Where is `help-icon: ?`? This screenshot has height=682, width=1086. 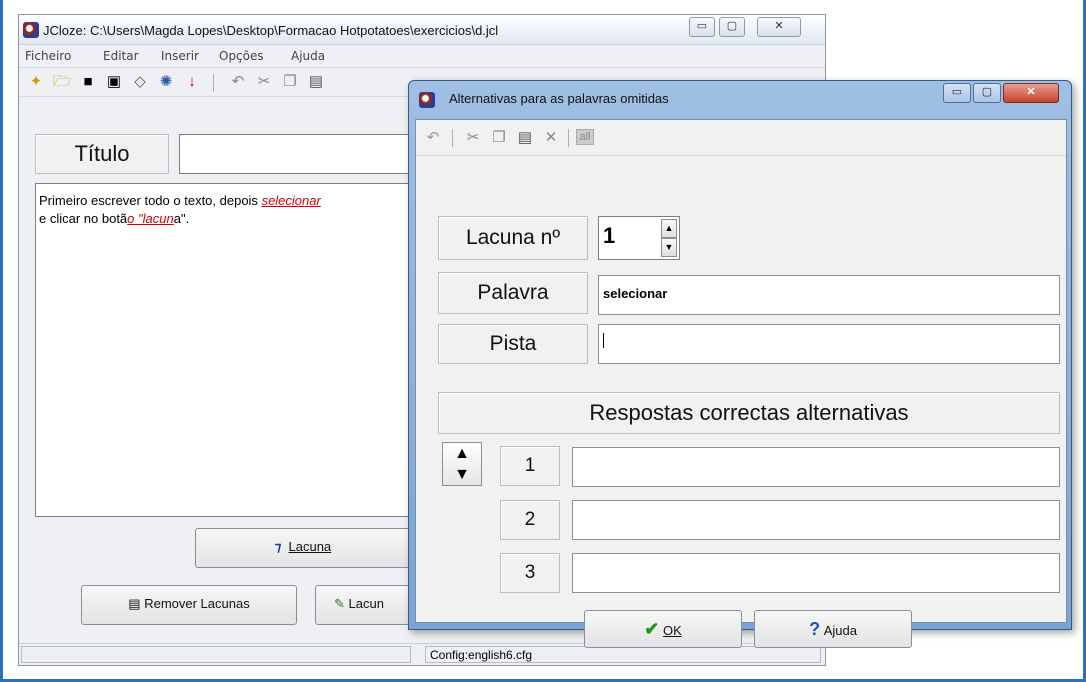
help-icon: ? is located at coordinates (815, 629).